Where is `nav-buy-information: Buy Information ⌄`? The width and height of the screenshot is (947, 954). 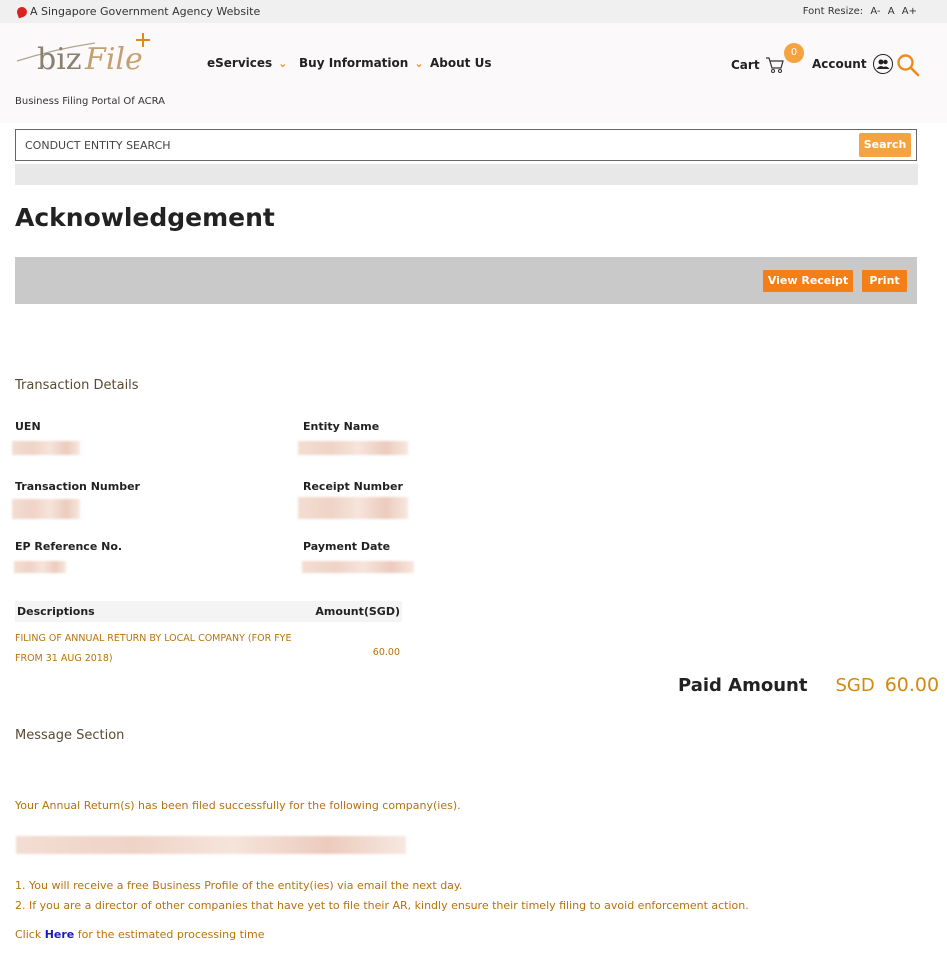
nav-buy-information: Buy Information ⌄ is located at coordinates (361, 63).